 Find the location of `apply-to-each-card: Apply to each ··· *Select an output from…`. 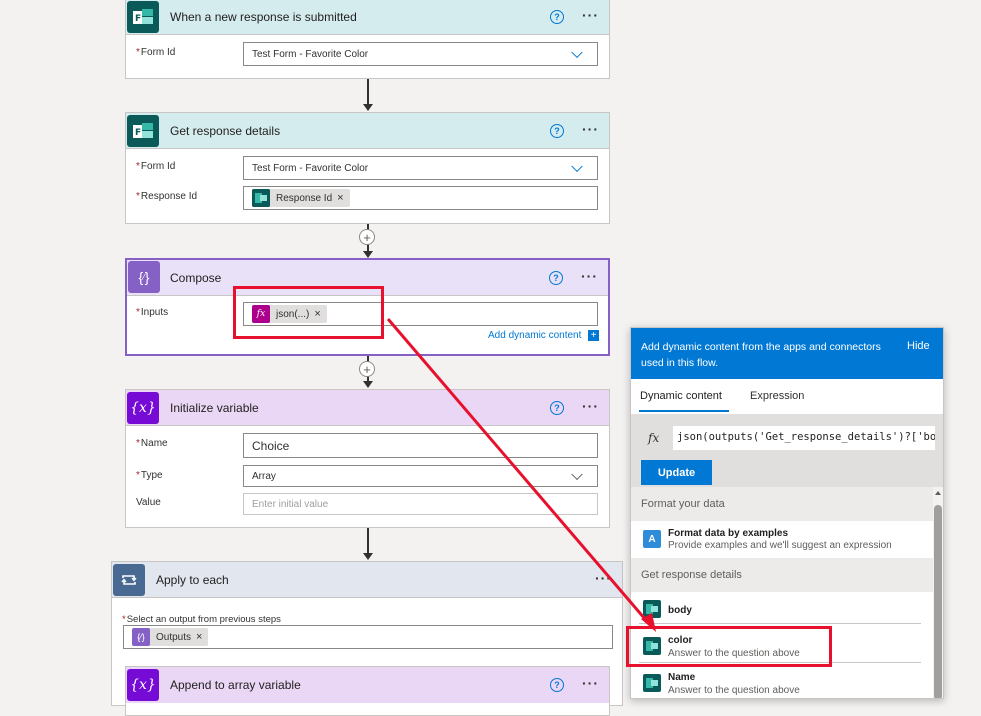

apply-to-each-card: Apply to each ··· *Select an output from… is located at coordinates (367, 638).